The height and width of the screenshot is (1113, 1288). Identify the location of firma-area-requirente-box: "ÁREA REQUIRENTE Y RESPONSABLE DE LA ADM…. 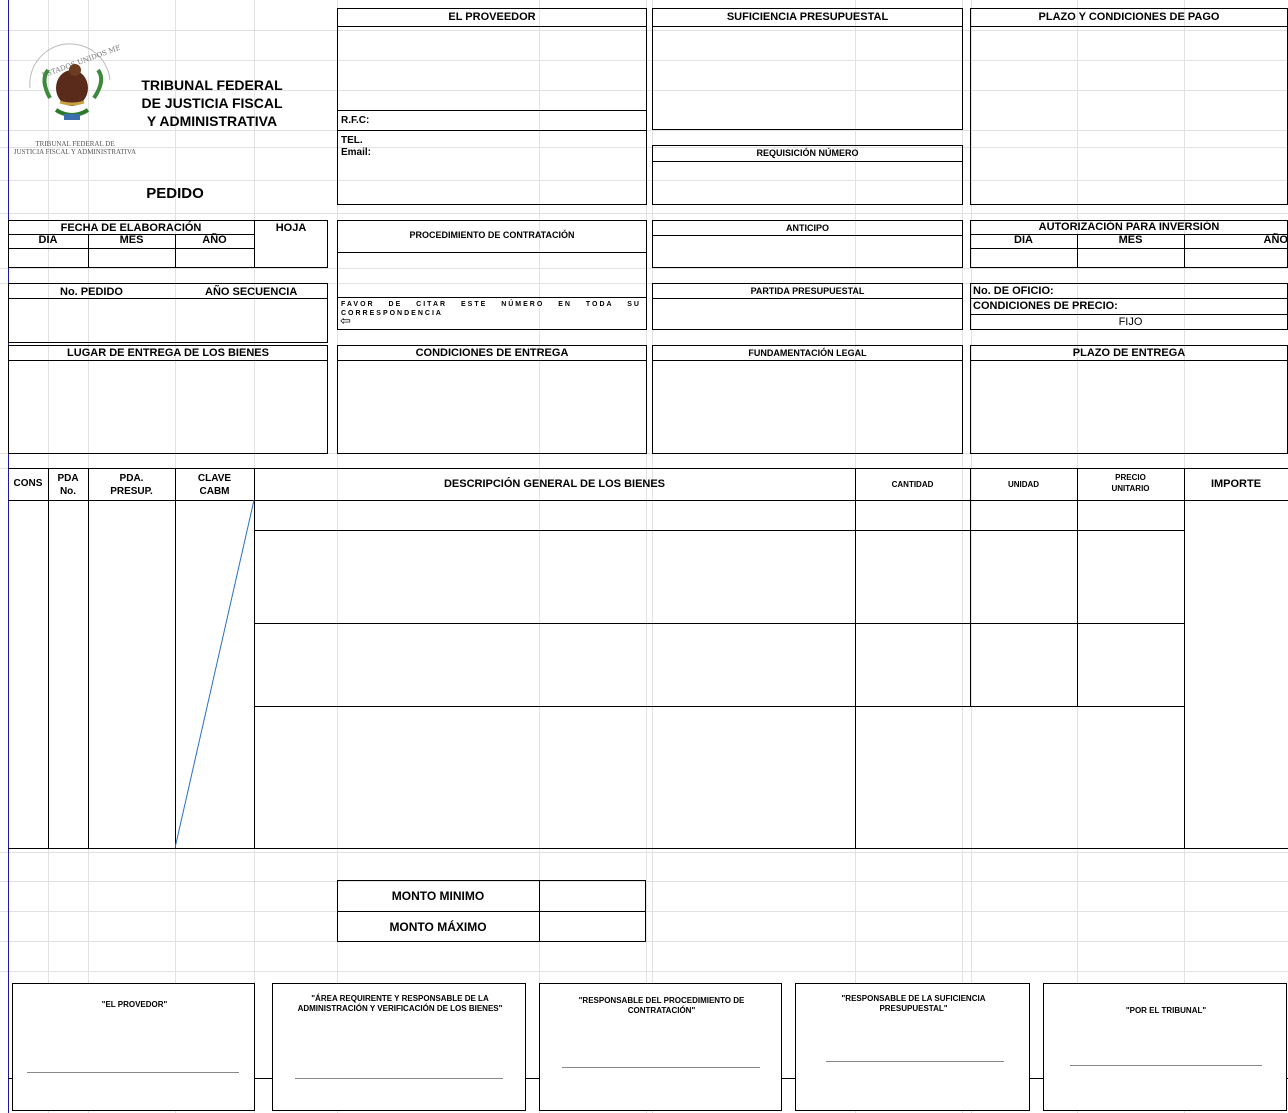
(399, 1047).